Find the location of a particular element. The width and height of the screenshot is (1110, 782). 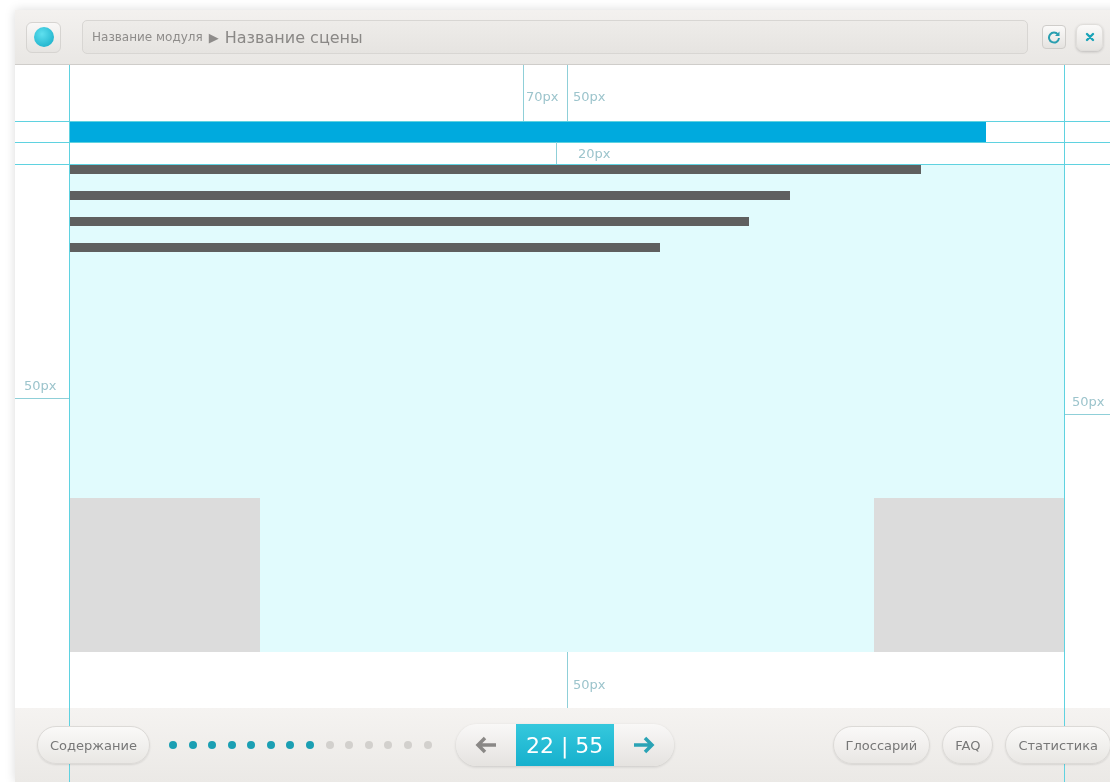

scene-name: Название сцены is located at coordinates (293, 37).